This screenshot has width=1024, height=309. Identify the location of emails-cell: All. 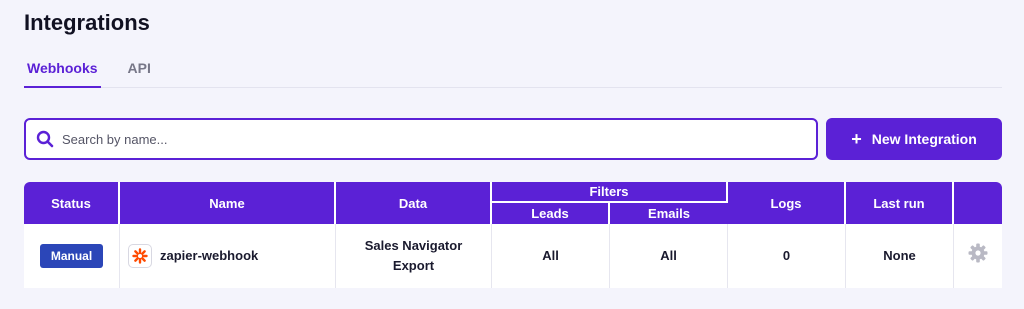
(669, 256).